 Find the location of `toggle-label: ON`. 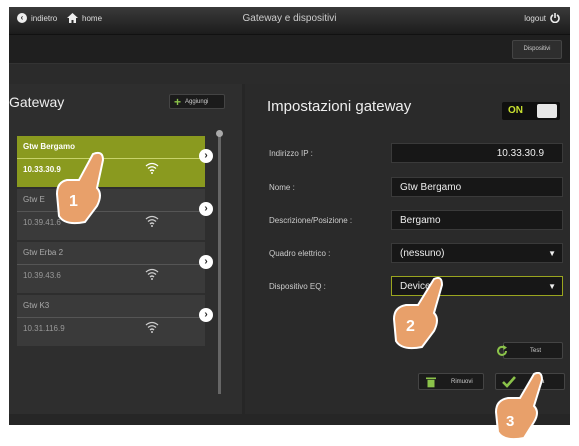

toggle-label: ON is located at coordinates (515, 110).